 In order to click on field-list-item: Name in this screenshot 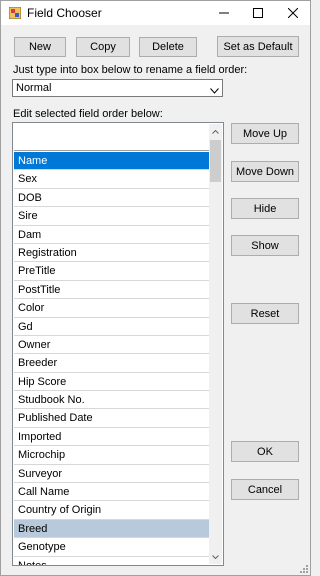, I will do `click(111, 161)`.